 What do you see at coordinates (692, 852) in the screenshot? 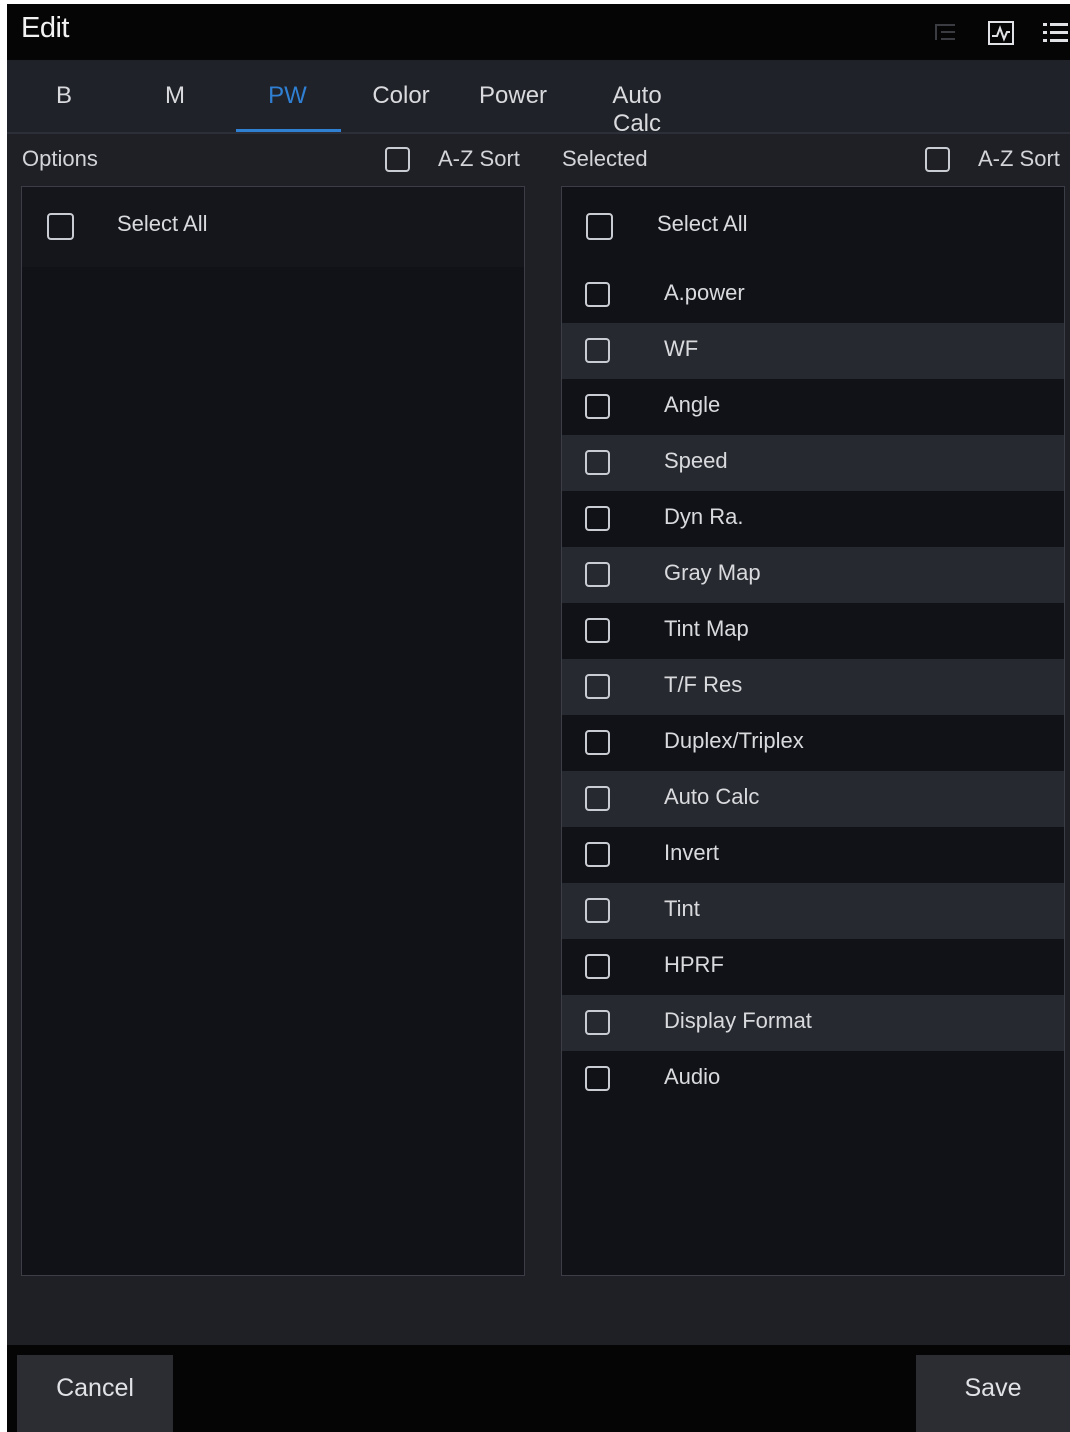
I see `item-label: Invert` at bounding box center [692, 852].